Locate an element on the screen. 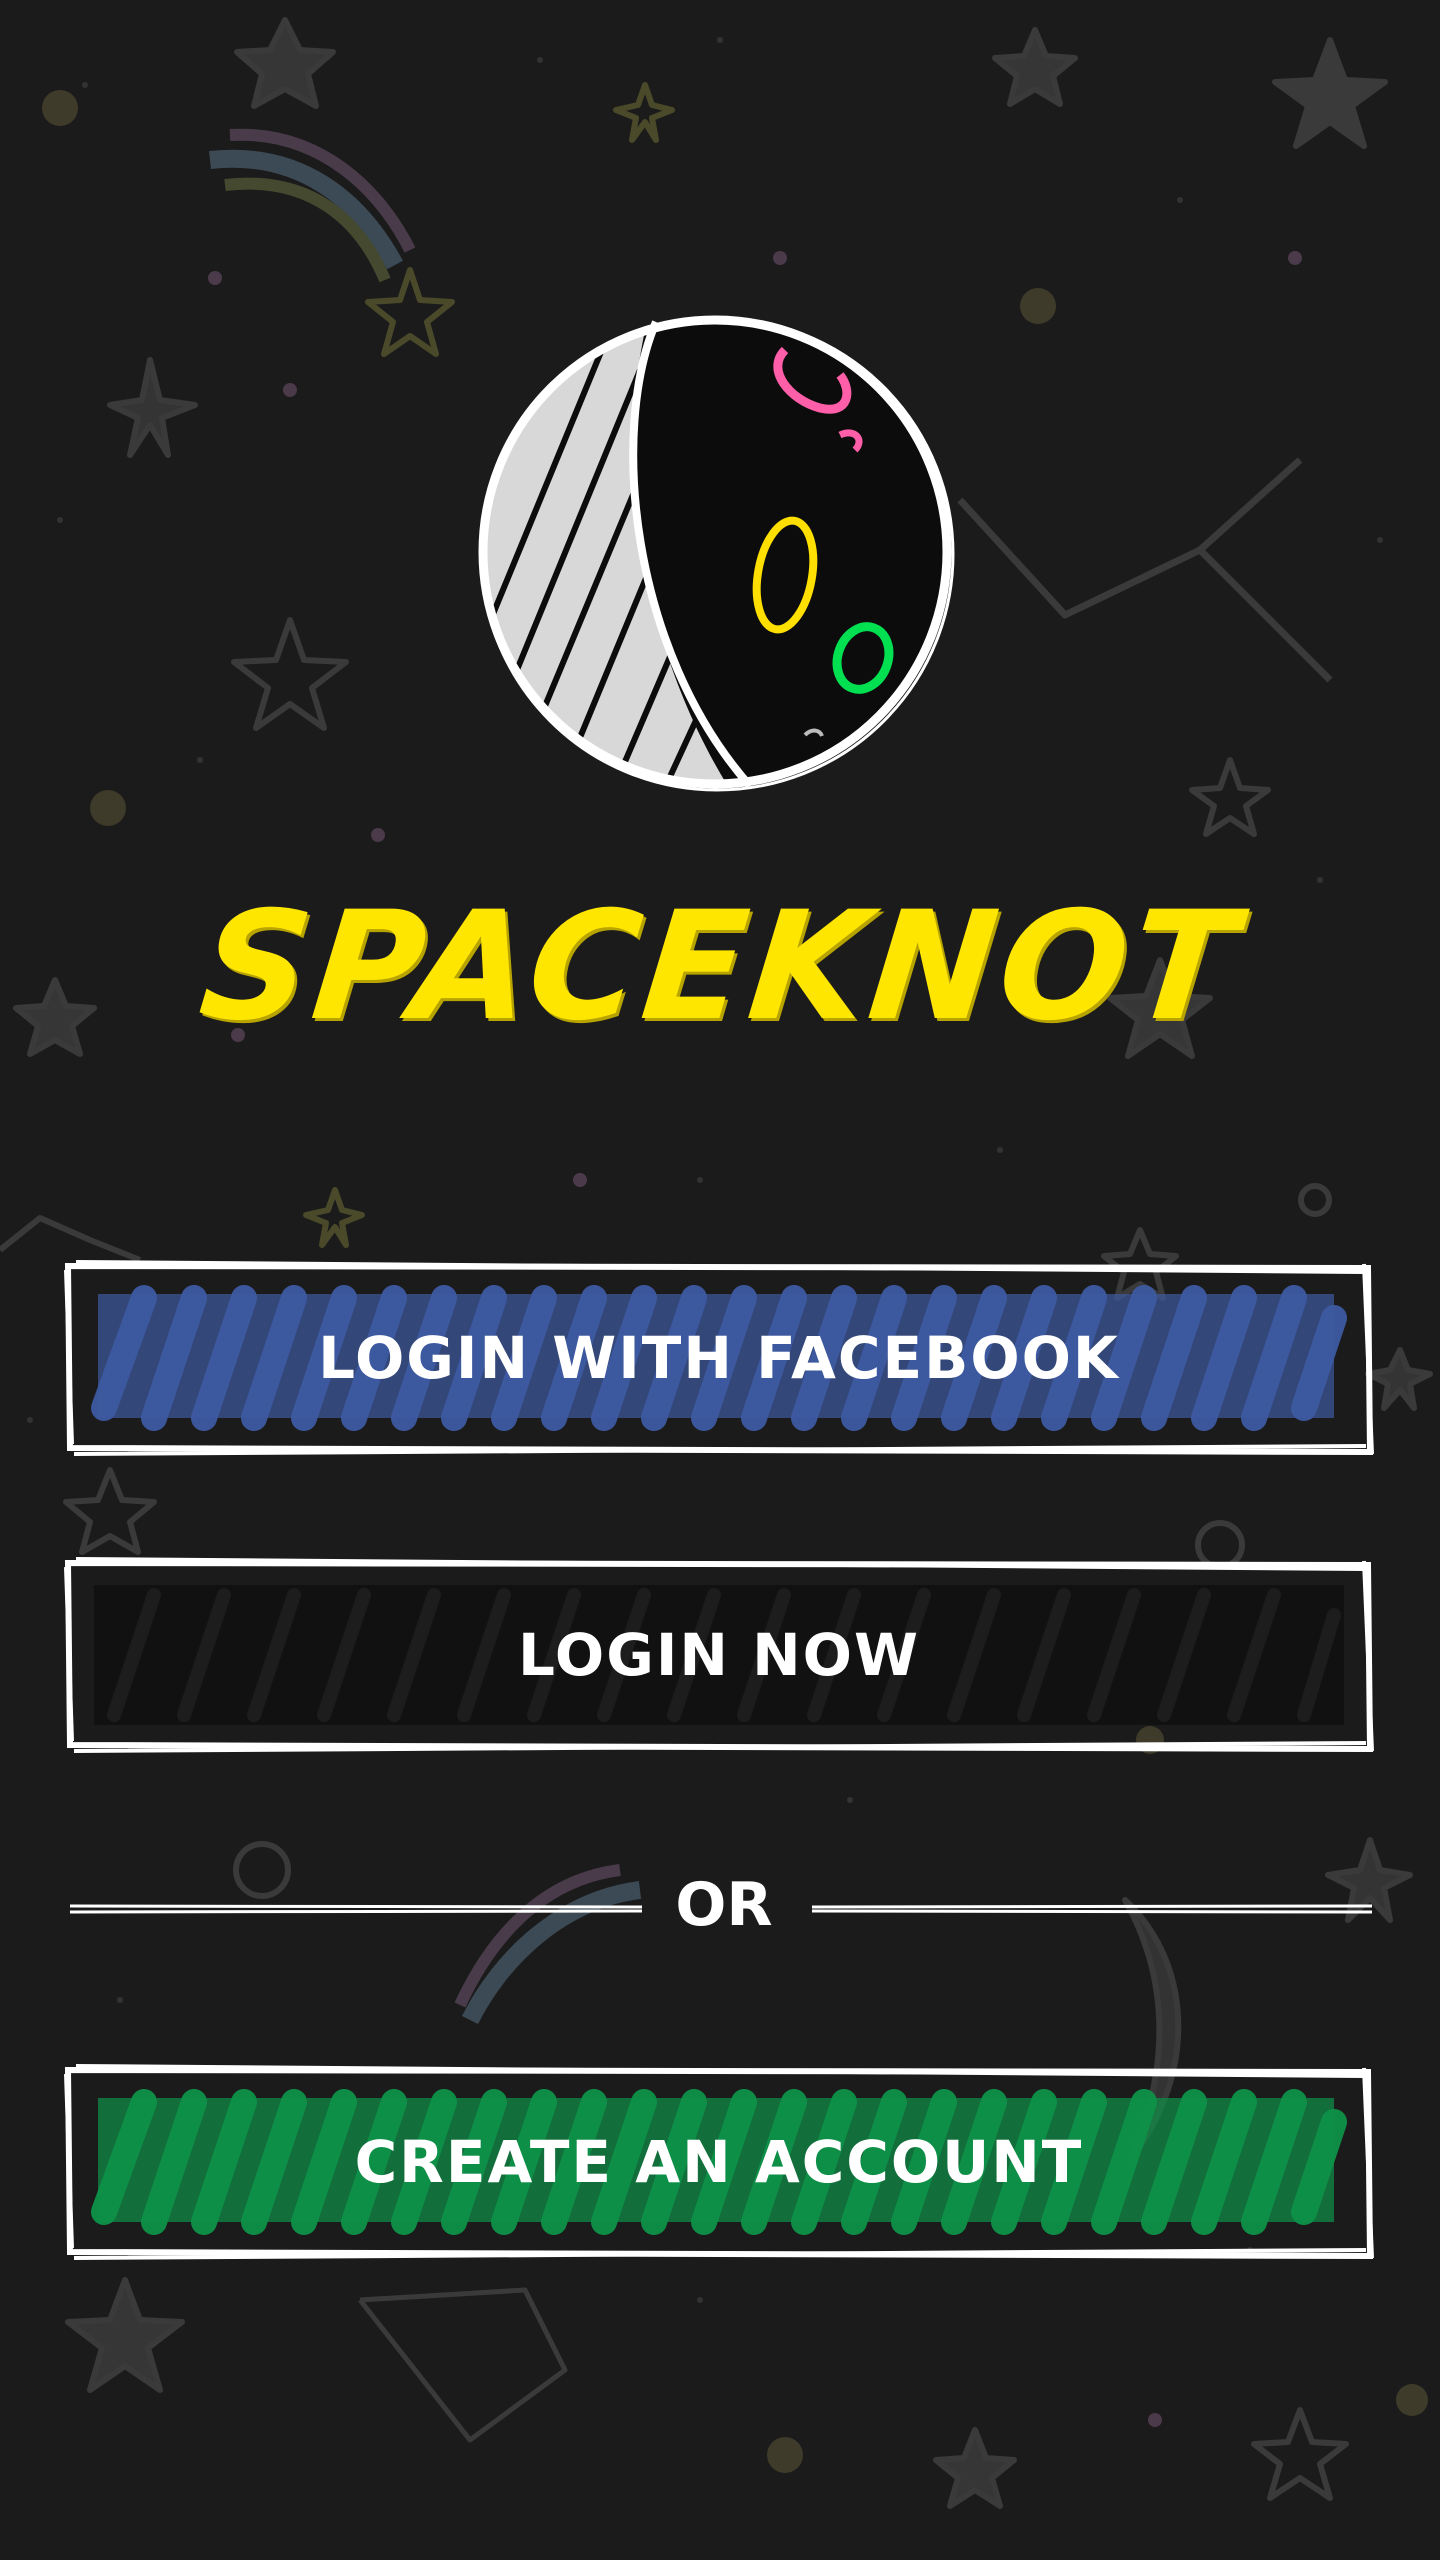  or-divider: OR is located at coordinates (719, 1905).